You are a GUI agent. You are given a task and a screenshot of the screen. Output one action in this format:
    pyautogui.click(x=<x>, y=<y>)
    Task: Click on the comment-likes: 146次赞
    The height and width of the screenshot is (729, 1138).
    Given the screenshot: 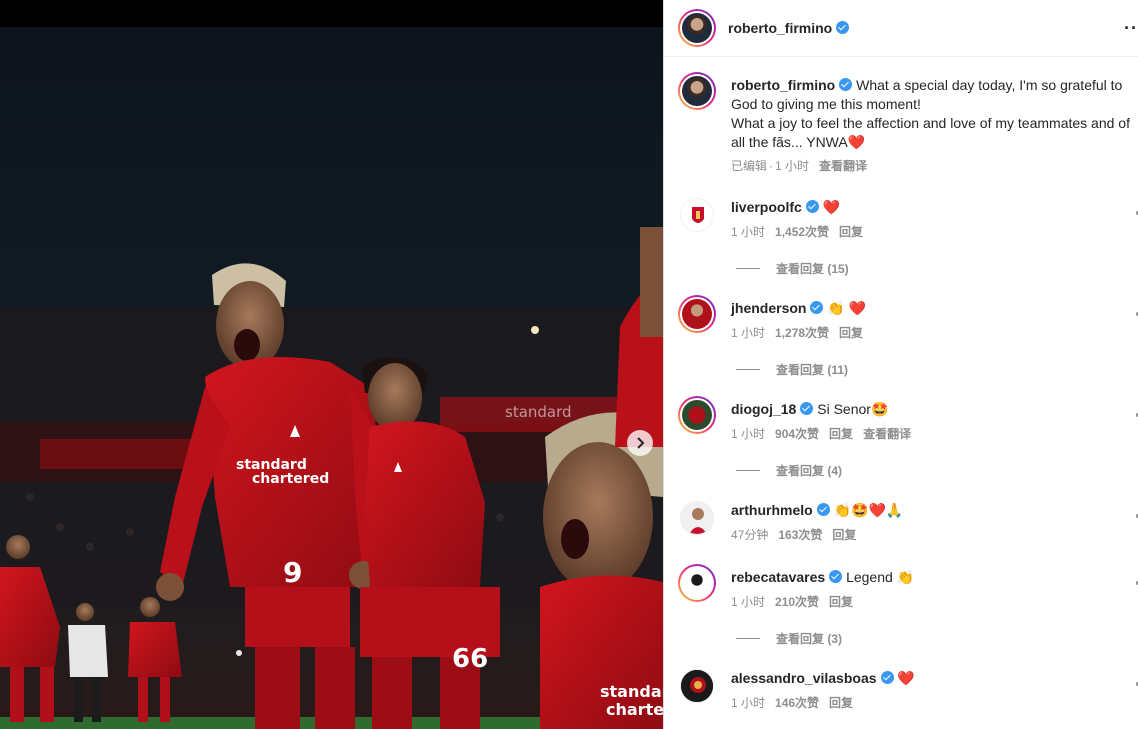 What is the action you would take?
    pyautogui.click(x=797, y=703)
    